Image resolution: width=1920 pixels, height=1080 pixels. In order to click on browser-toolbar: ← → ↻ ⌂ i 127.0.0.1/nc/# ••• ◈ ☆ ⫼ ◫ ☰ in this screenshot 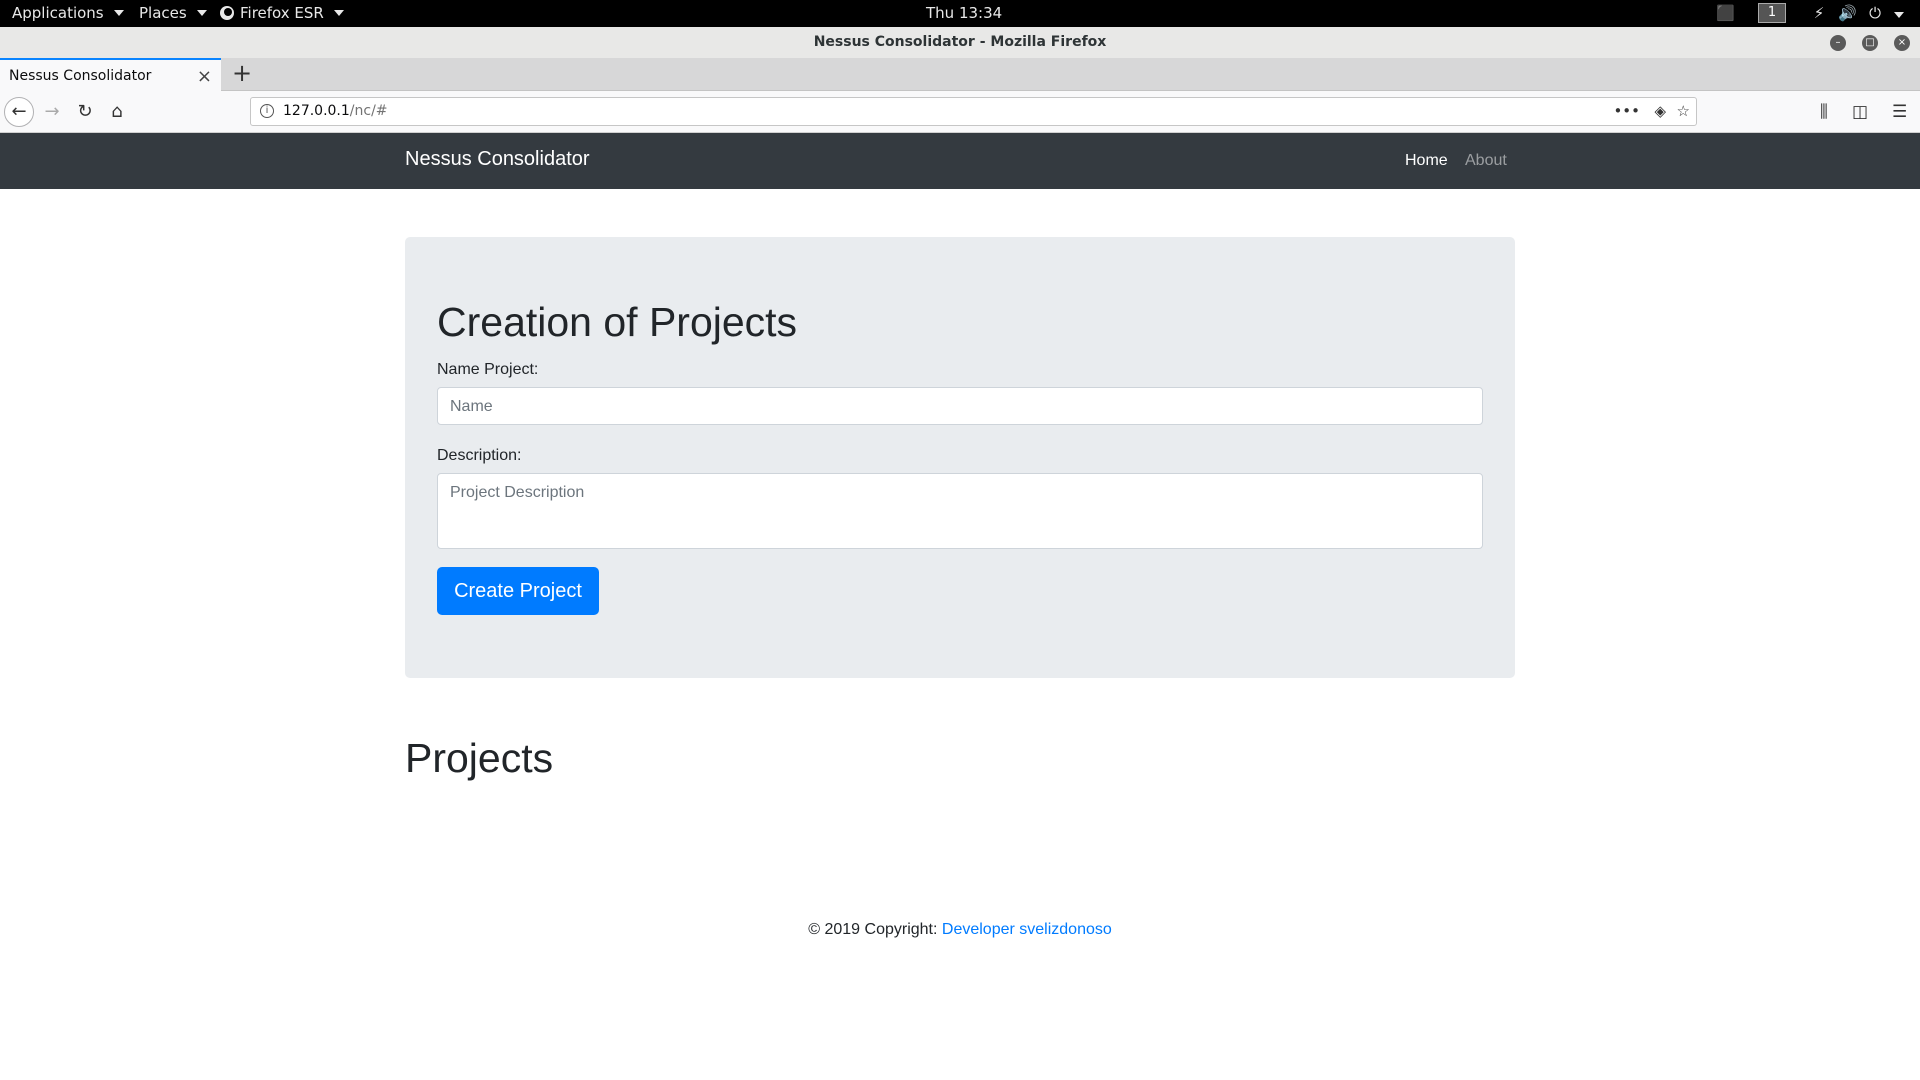, I will do `click(960, 112)`.